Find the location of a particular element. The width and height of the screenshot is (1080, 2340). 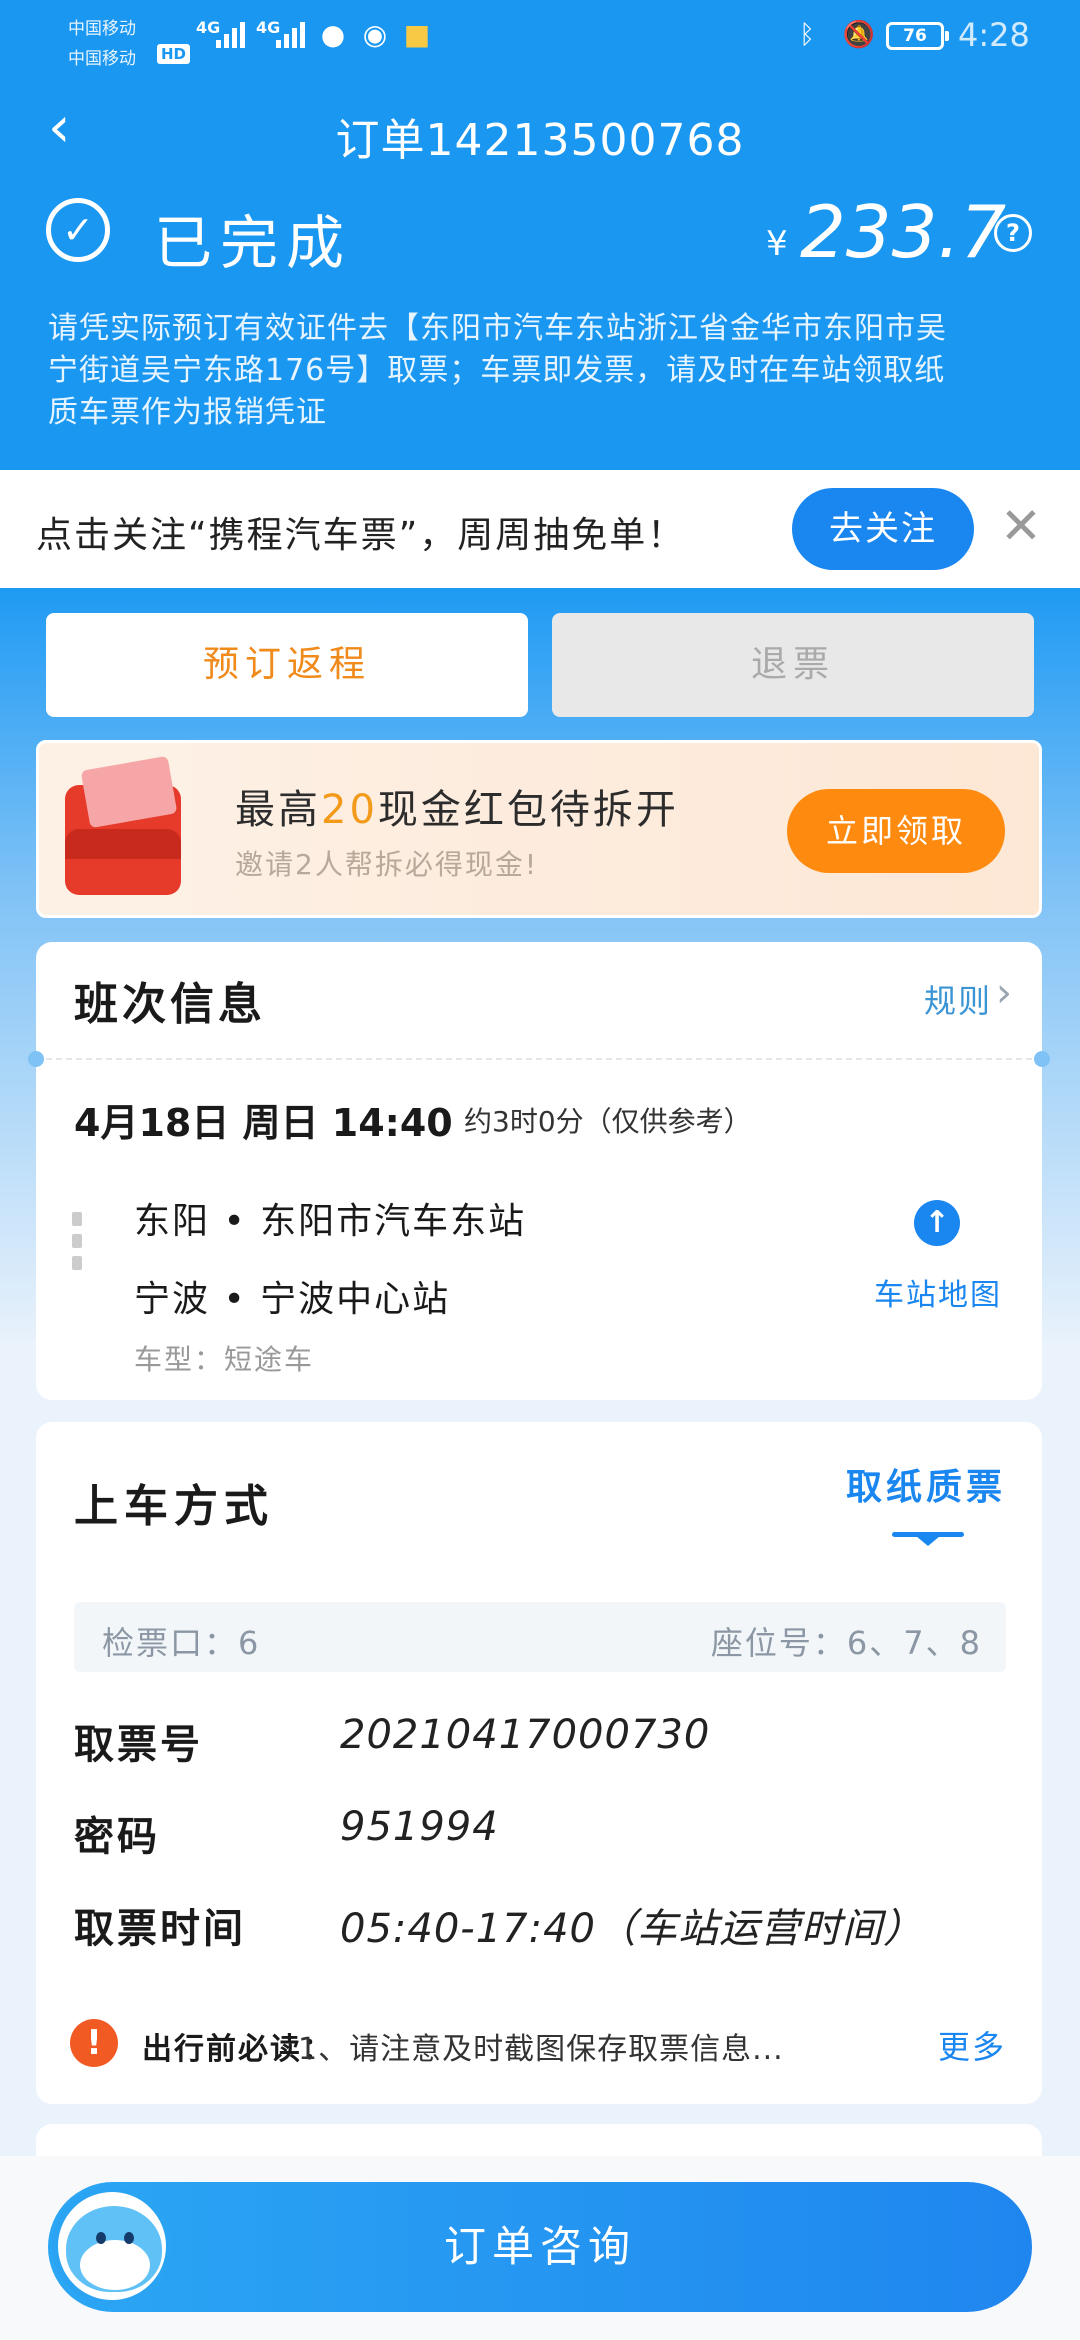

status-bar: 中国移动 中国移动 HD 4G 4G ● ◉ ■ ᛒ 🔕 76 4:28 is located at coordinates (540, 40).